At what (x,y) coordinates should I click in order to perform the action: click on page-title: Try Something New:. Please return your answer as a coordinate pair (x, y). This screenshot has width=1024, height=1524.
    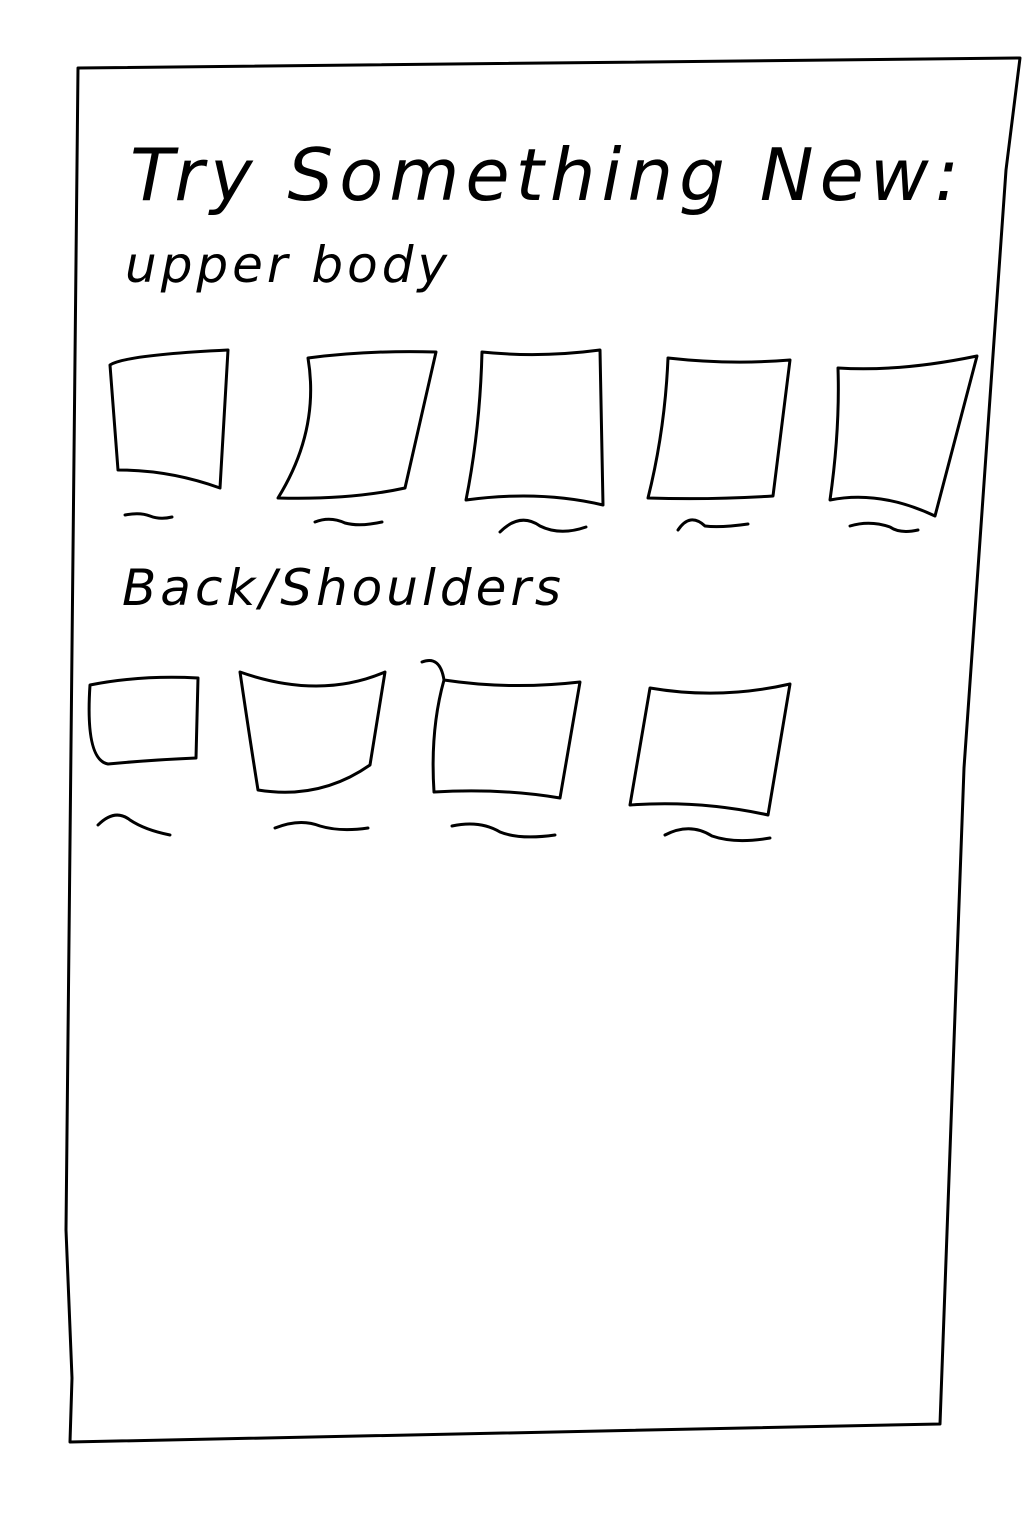
    Looking at the image, I should click on (547, 175).